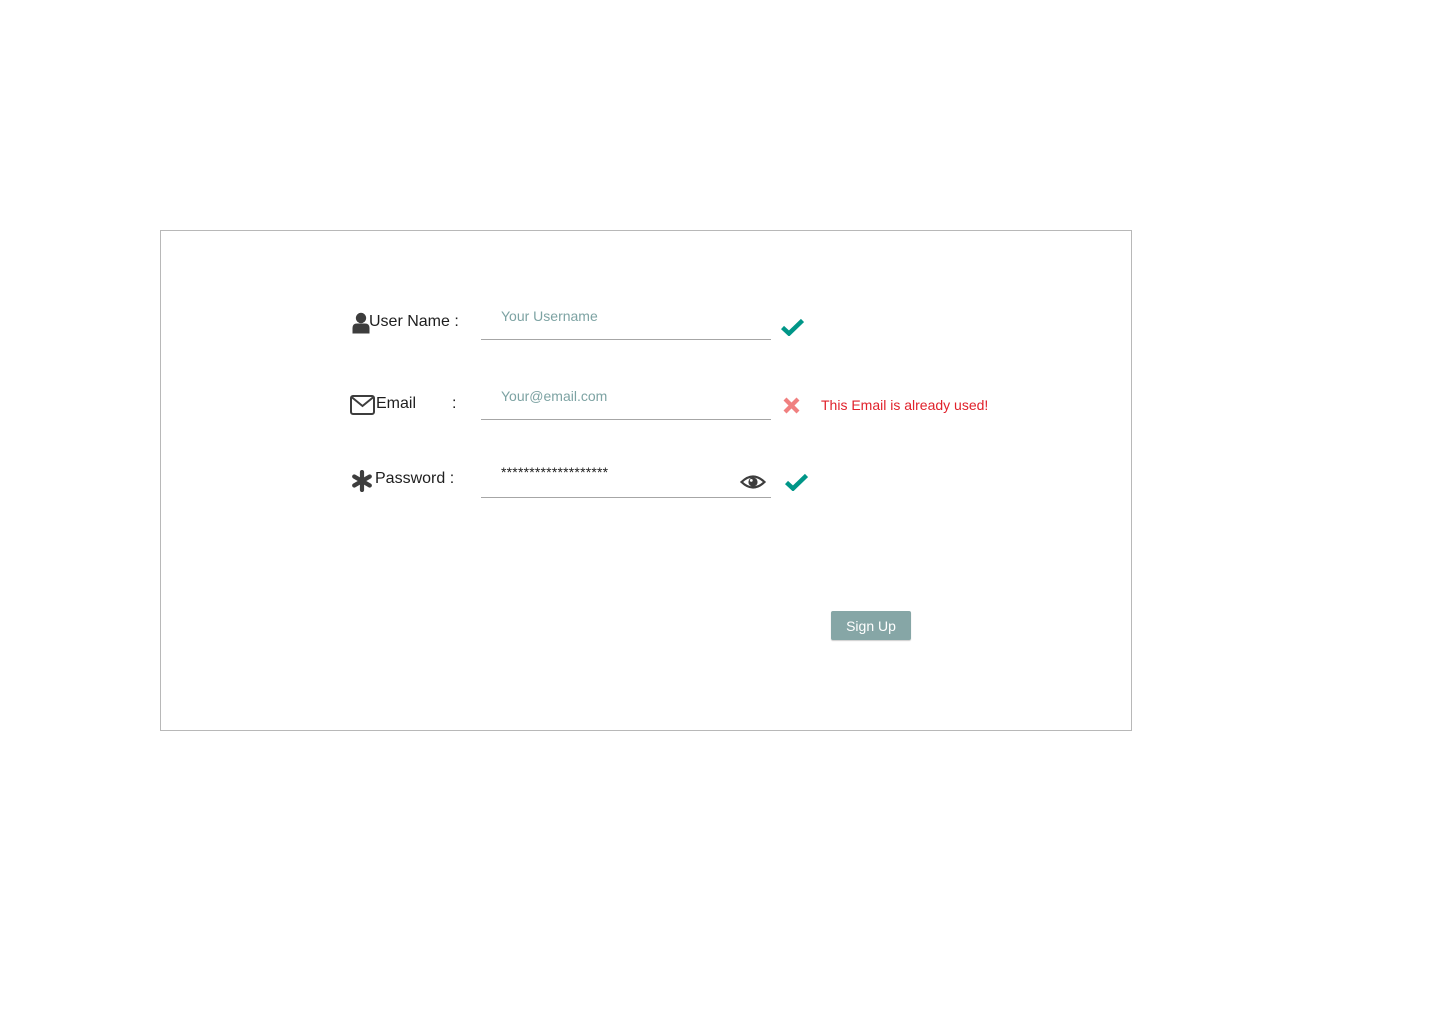 The image size is (1440, 1024). What do you see at coordinates (396, 403) in the screenshot?
I see `email-label: Email` at bounding box center [396, 403].